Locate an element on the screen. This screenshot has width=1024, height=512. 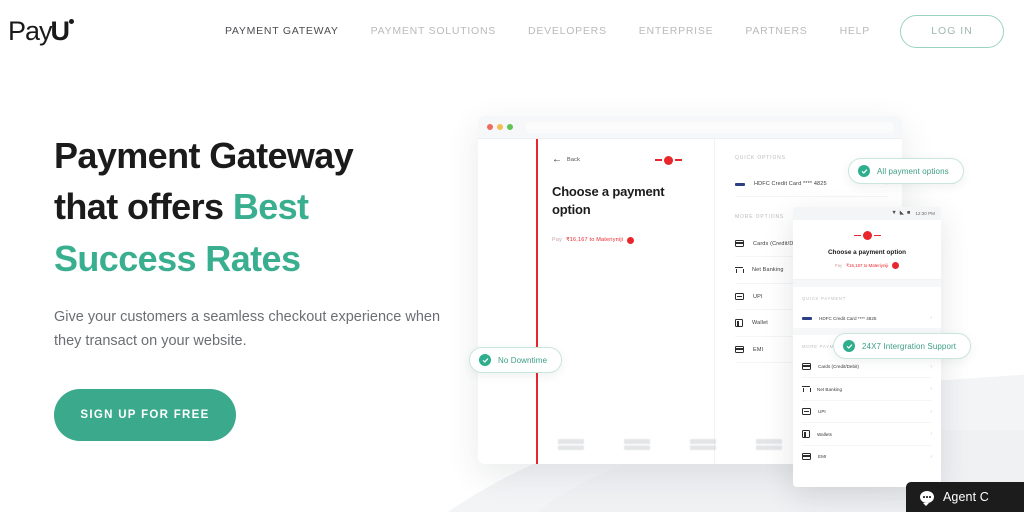
mobile-payment-option-label: Wallets is located at coordinates (824, 434).